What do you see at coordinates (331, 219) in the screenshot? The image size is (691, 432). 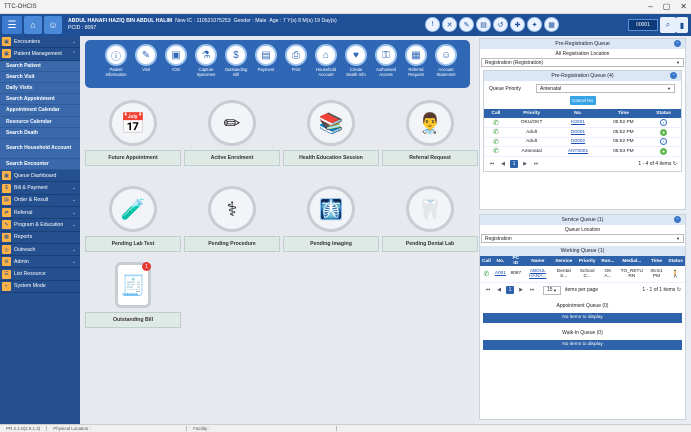 I see `tile-pending-imaging: 🩻 Pending Imaging` at bounding box center [331, 219].